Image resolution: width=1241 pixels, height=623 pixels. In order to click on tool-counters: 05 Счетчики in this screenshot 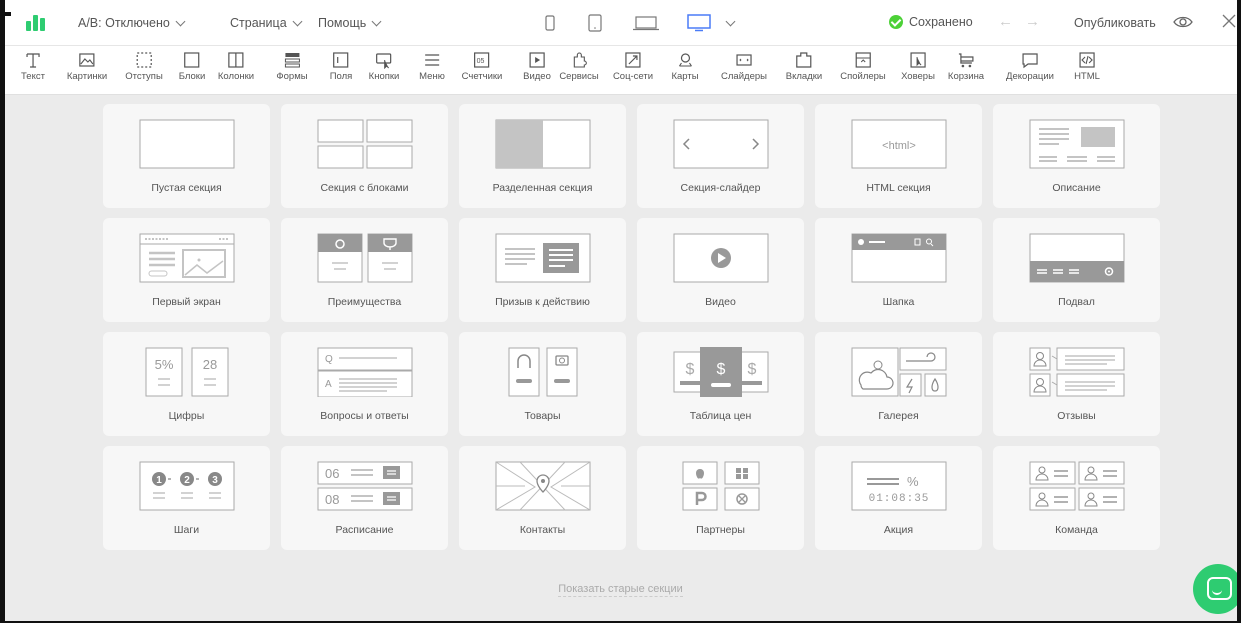, I will do `click(482, 66)`.